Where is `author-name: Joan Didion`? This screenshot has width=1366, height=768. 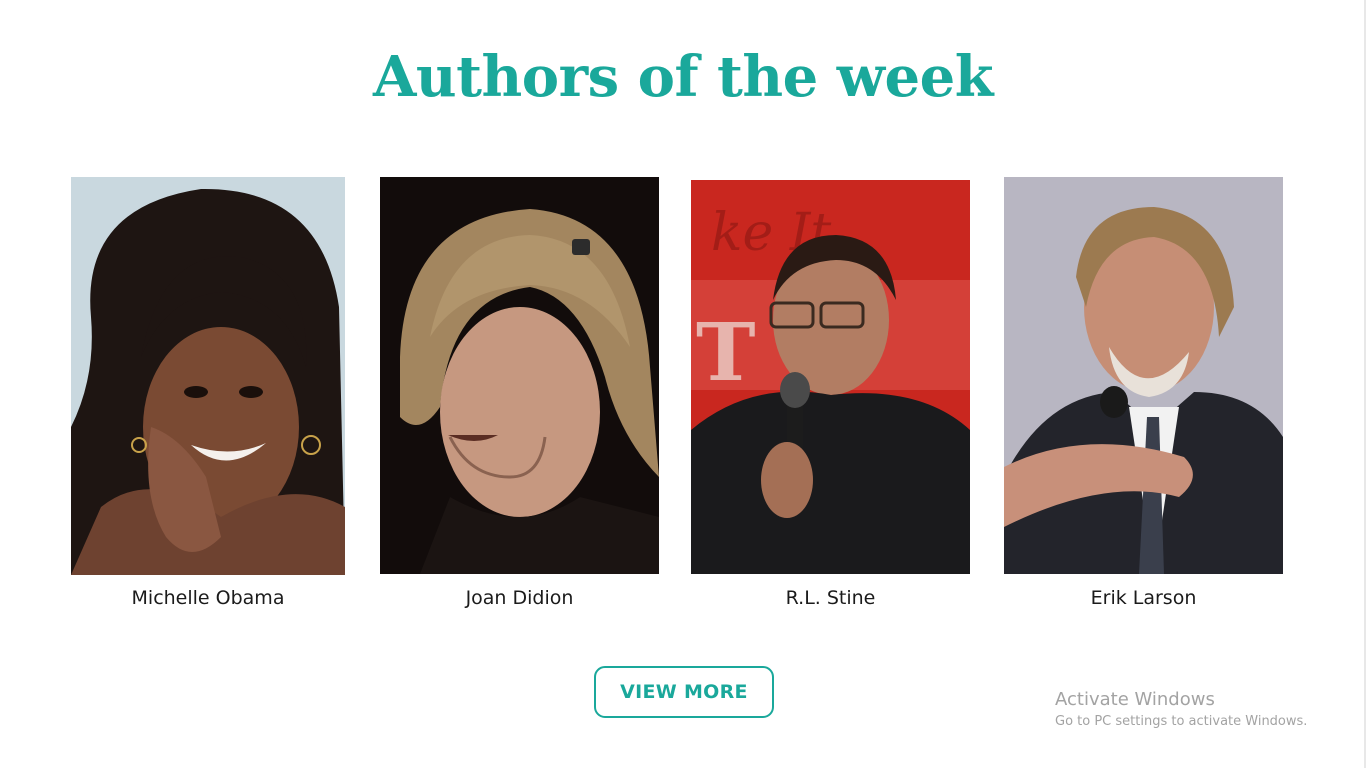 author-name: Joan Didion is located at coordinates (519, 598).